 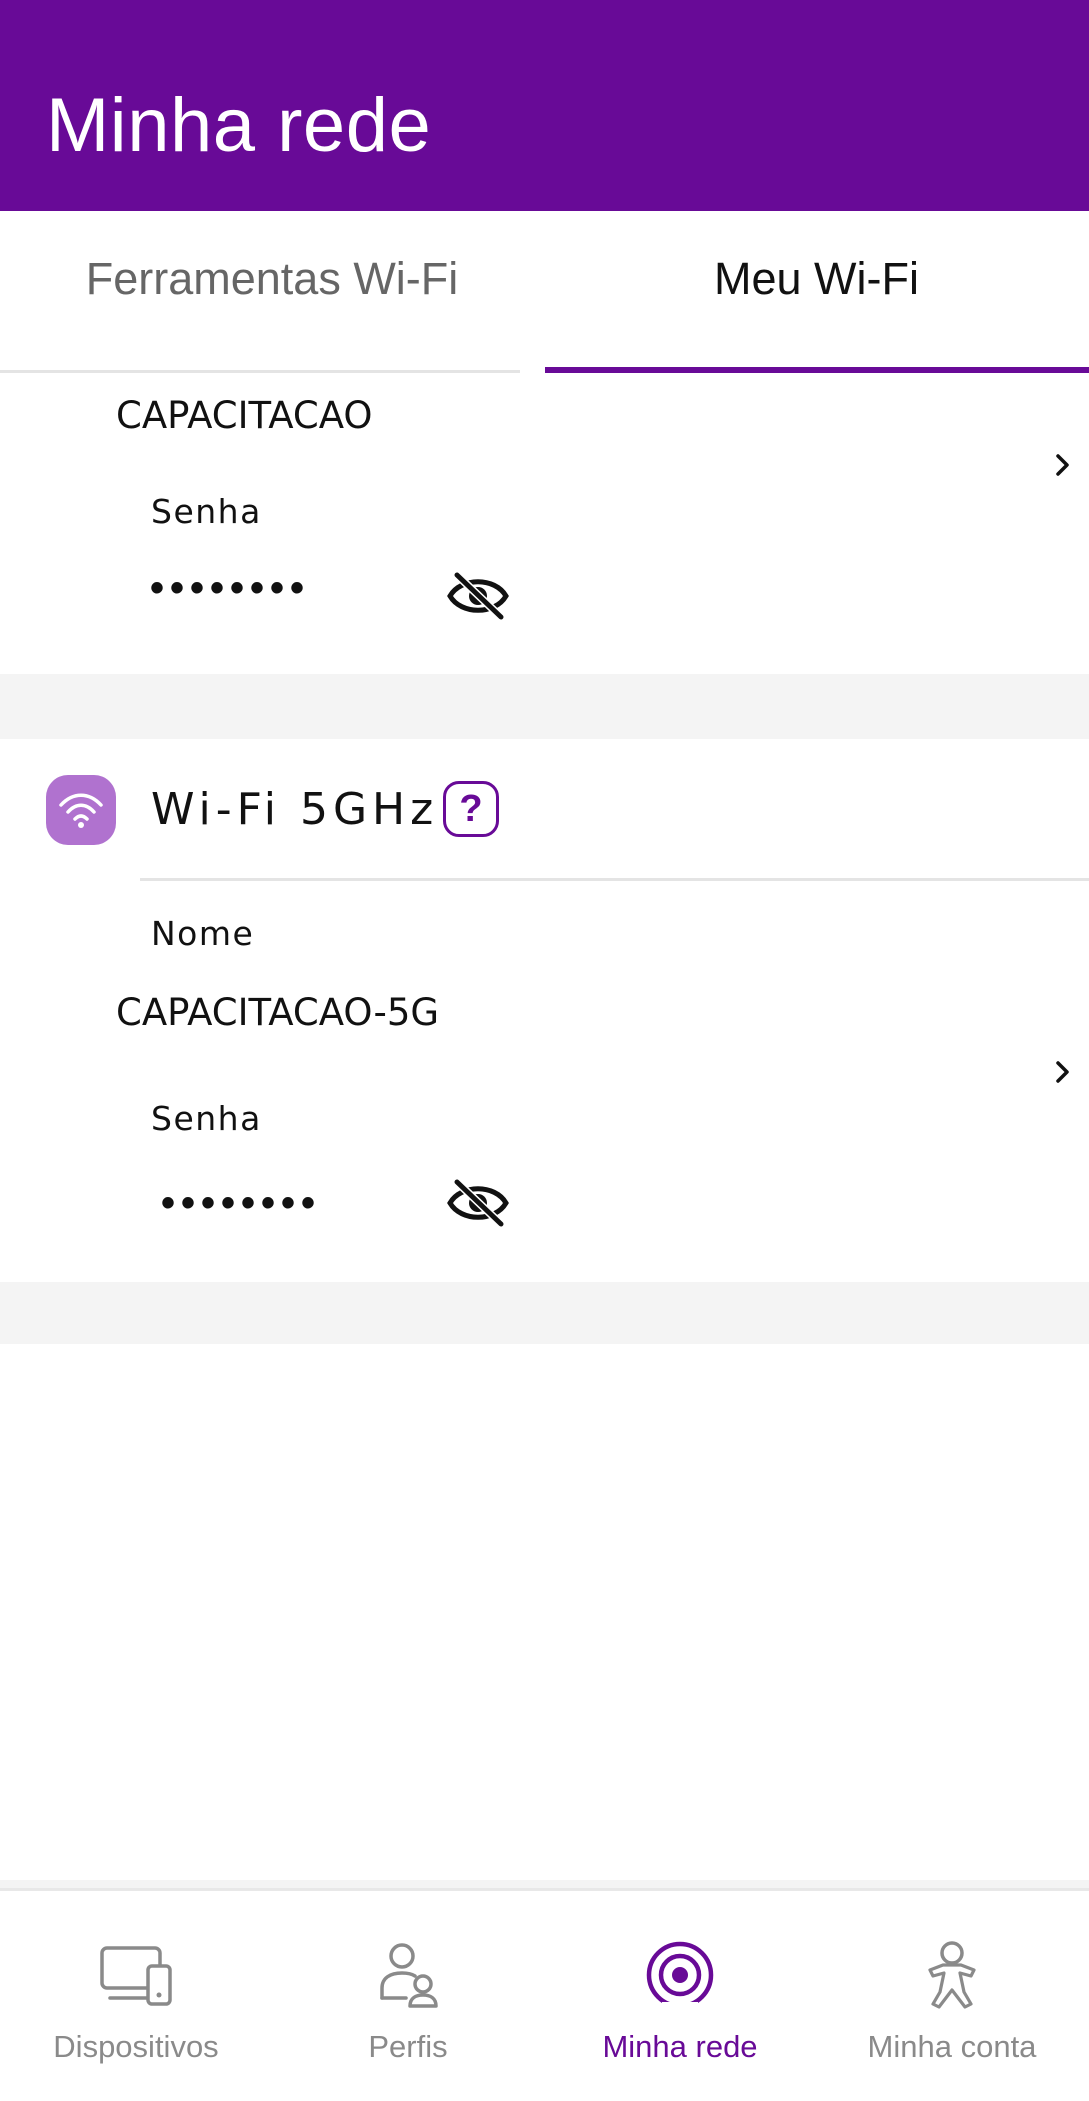 I want to click on profiles-icon, so click(x=409, y=1975).